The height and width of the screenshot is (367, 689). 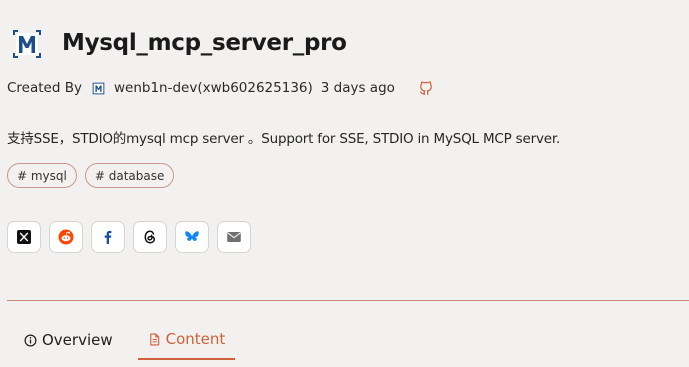 I want to click on email-icon, so click(x=234, y=237).